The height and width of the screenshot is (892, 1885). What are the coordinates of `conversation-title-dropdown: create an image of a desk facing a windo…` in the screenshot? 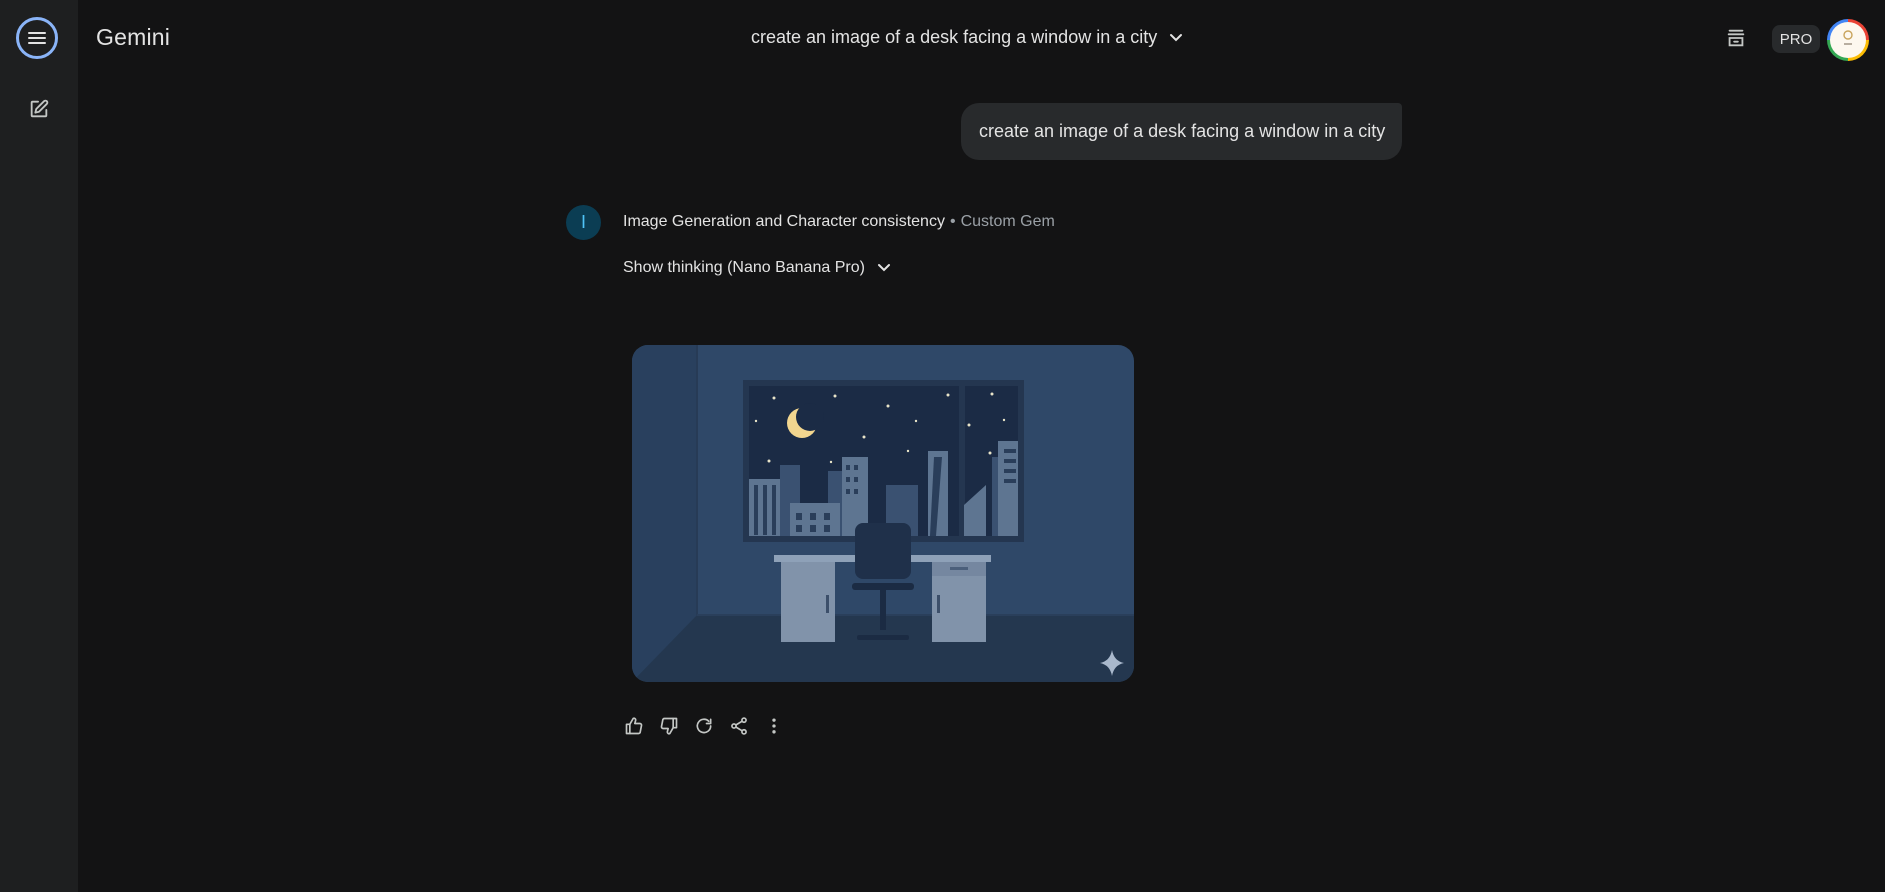 It's located at (967, 37).